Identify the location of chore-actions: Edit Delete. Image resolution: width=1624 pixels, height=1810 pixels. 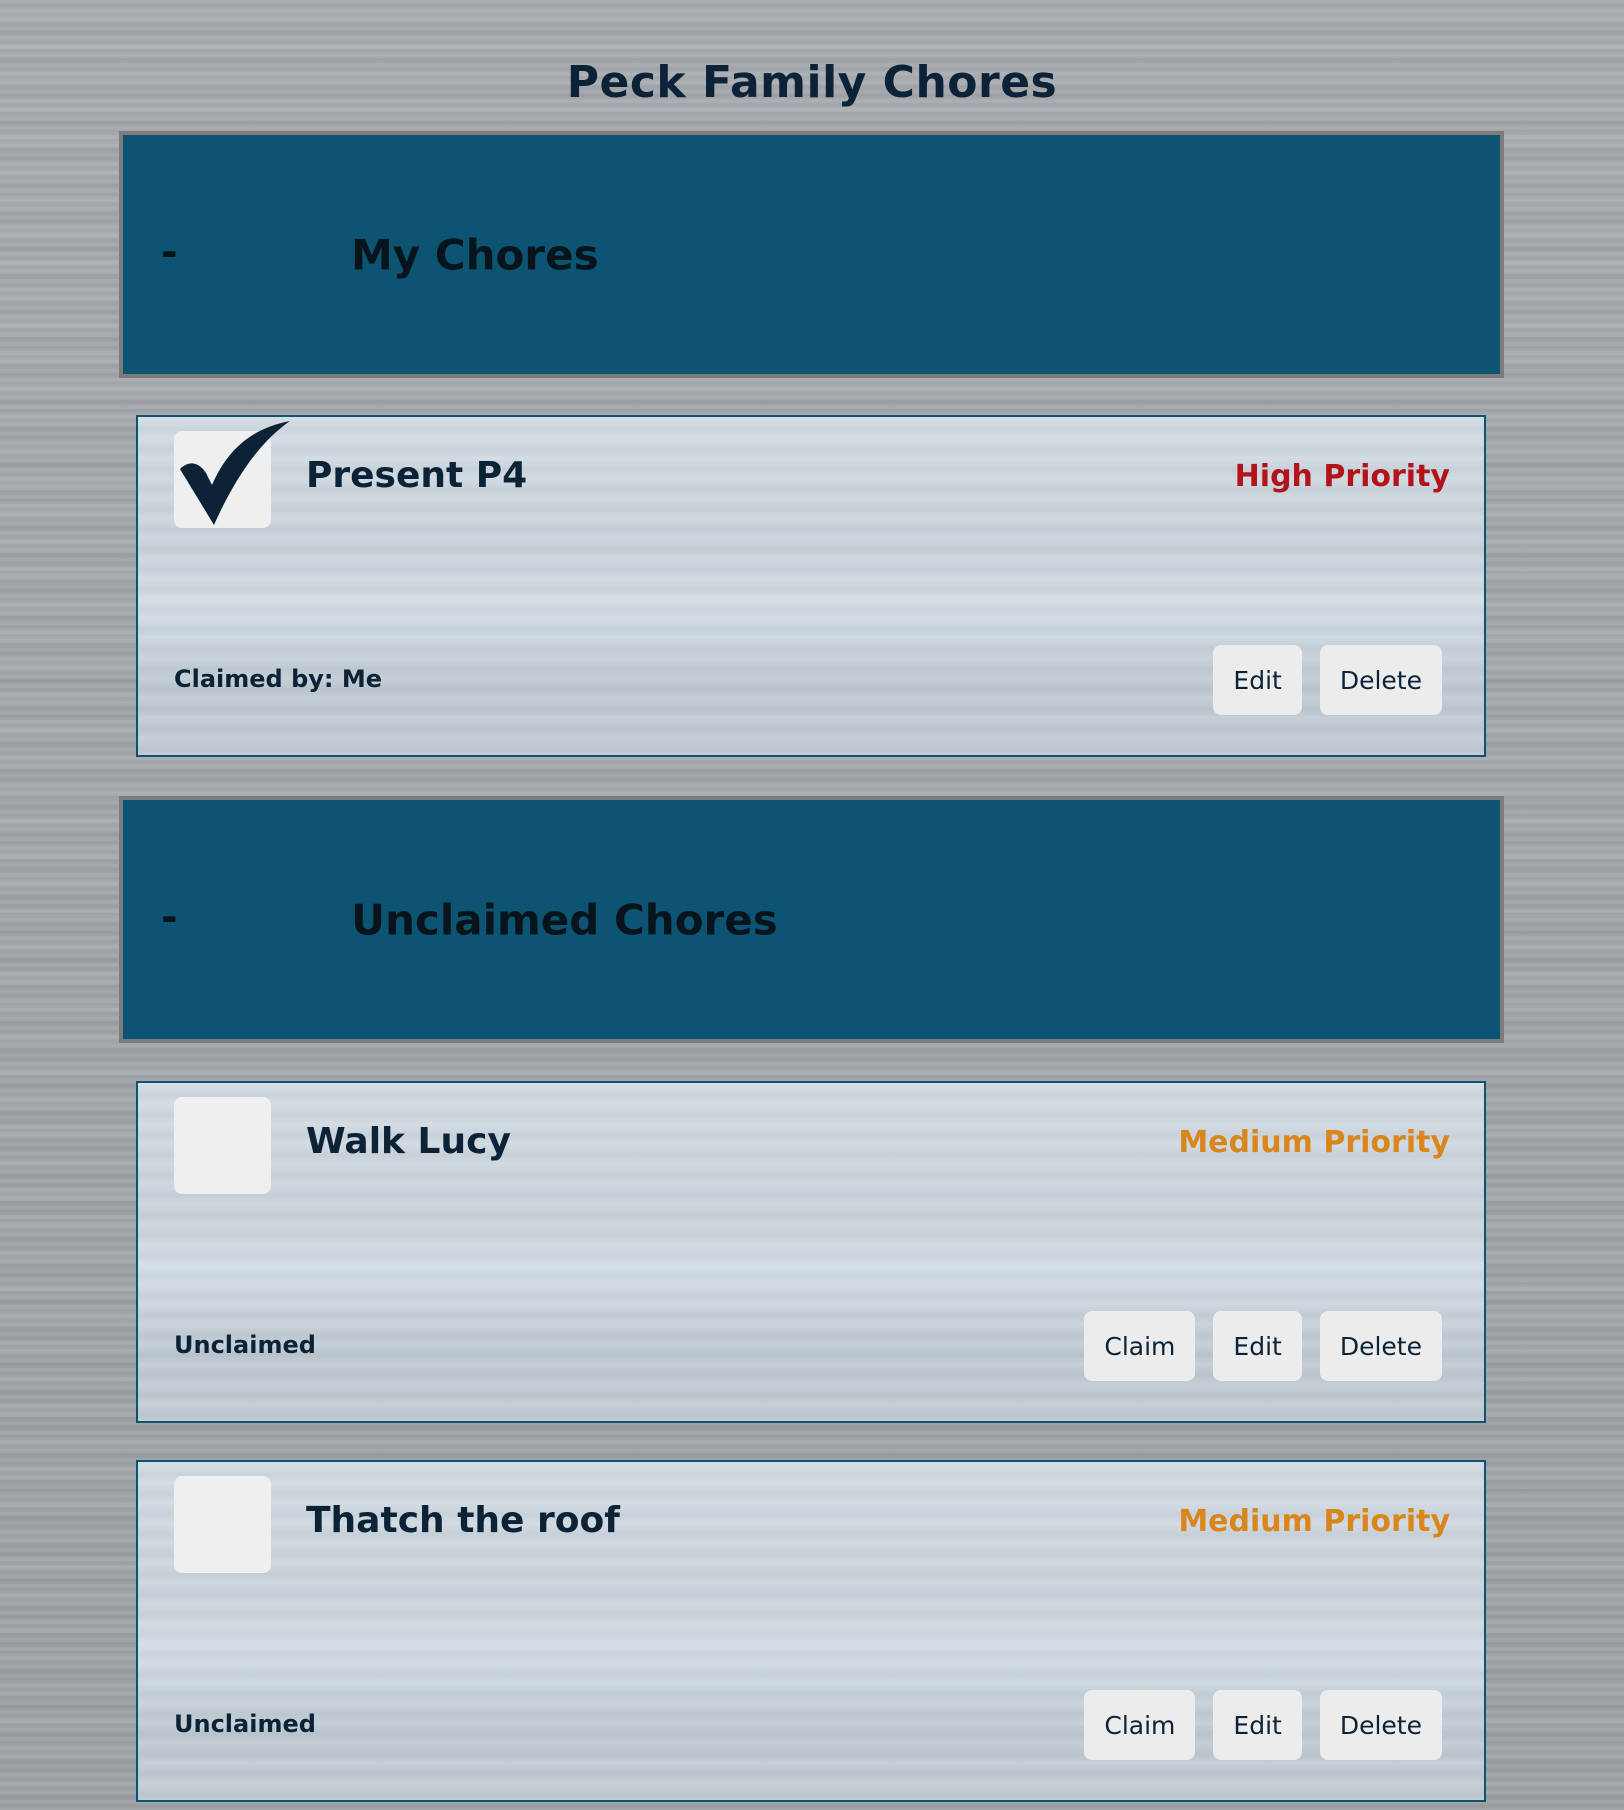
(1327, 680).